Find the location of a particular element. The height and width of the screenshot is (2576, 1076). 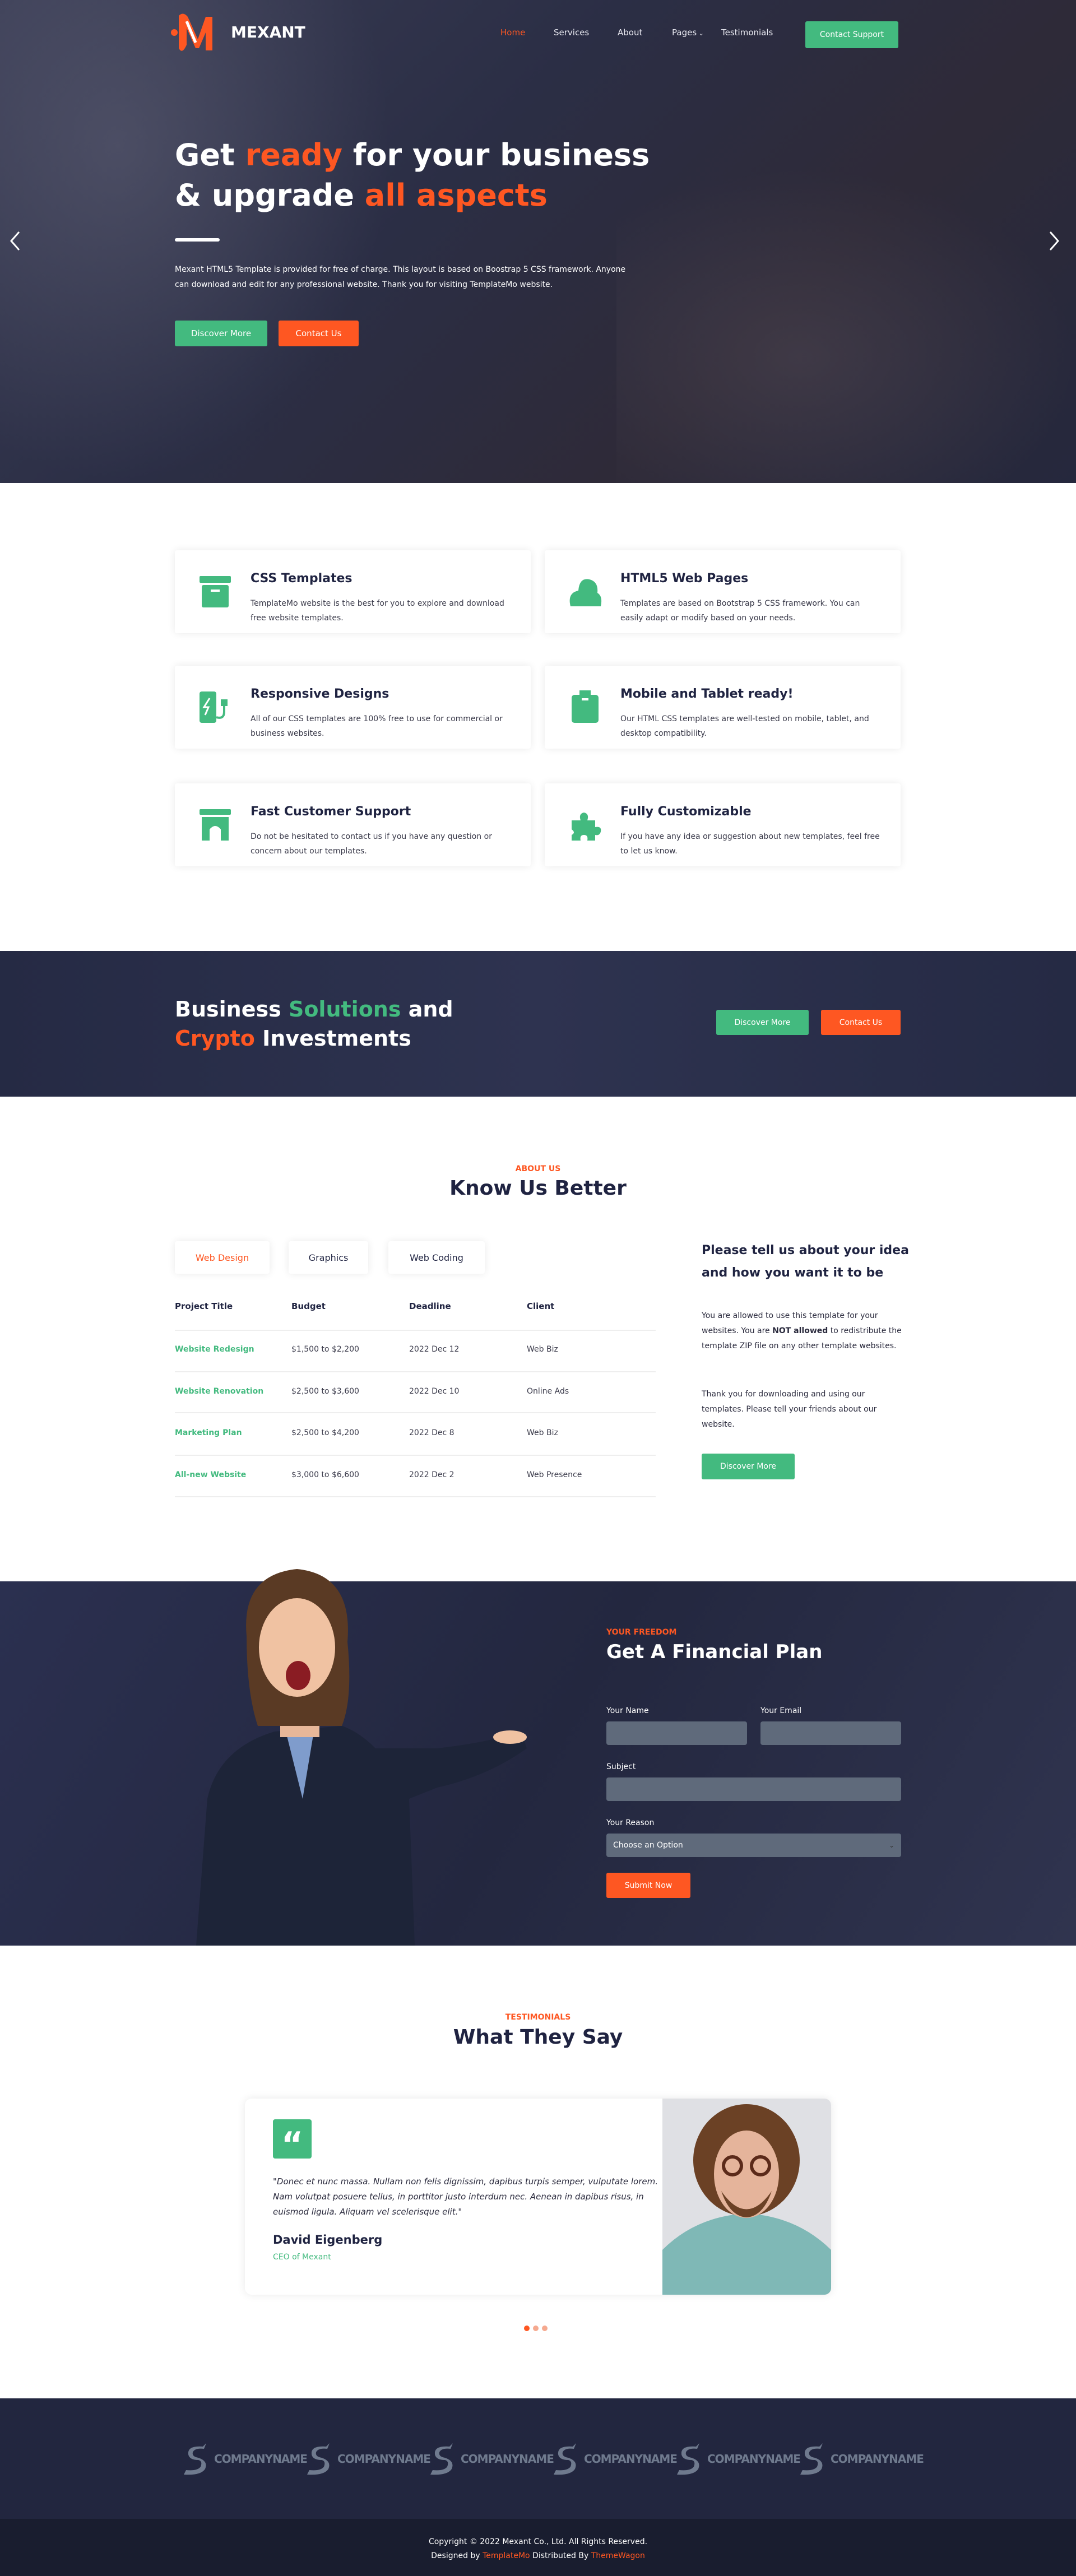

chevron-left-icon is located at coordinates (15, 240).